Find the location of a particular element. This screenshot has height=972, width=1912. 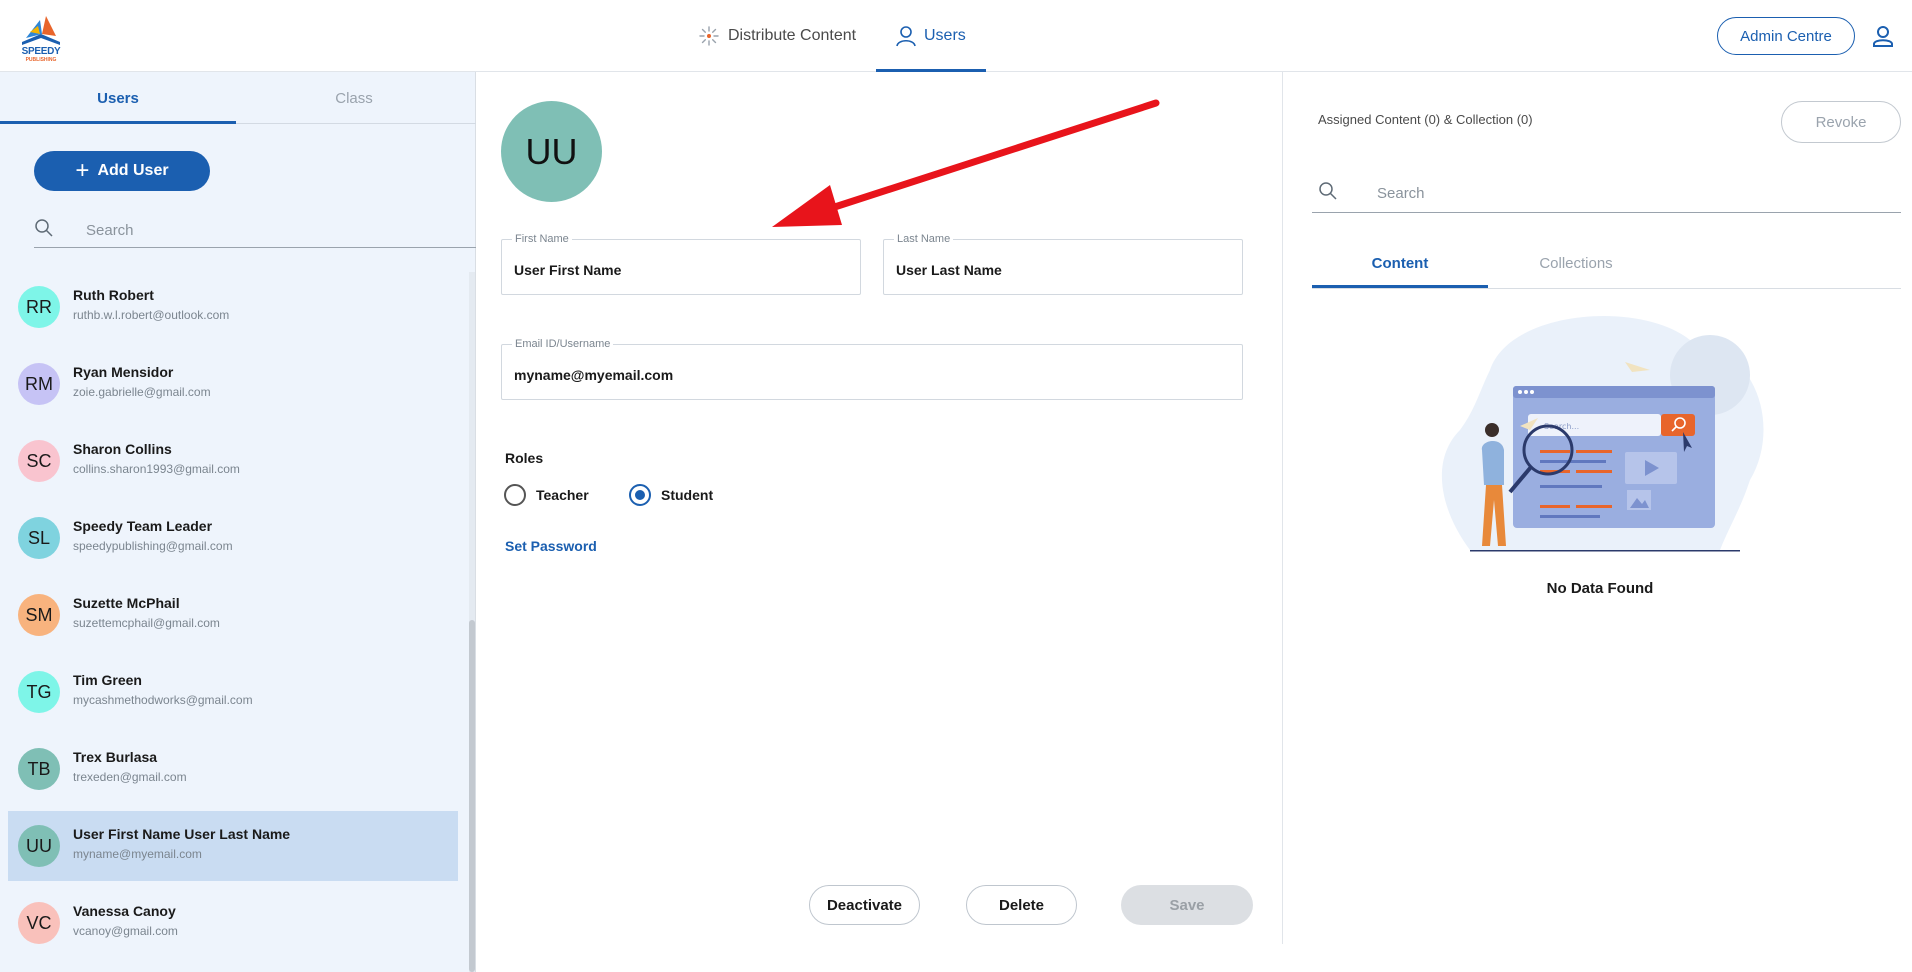

avatar: SM is located at coordinates (39, 615).